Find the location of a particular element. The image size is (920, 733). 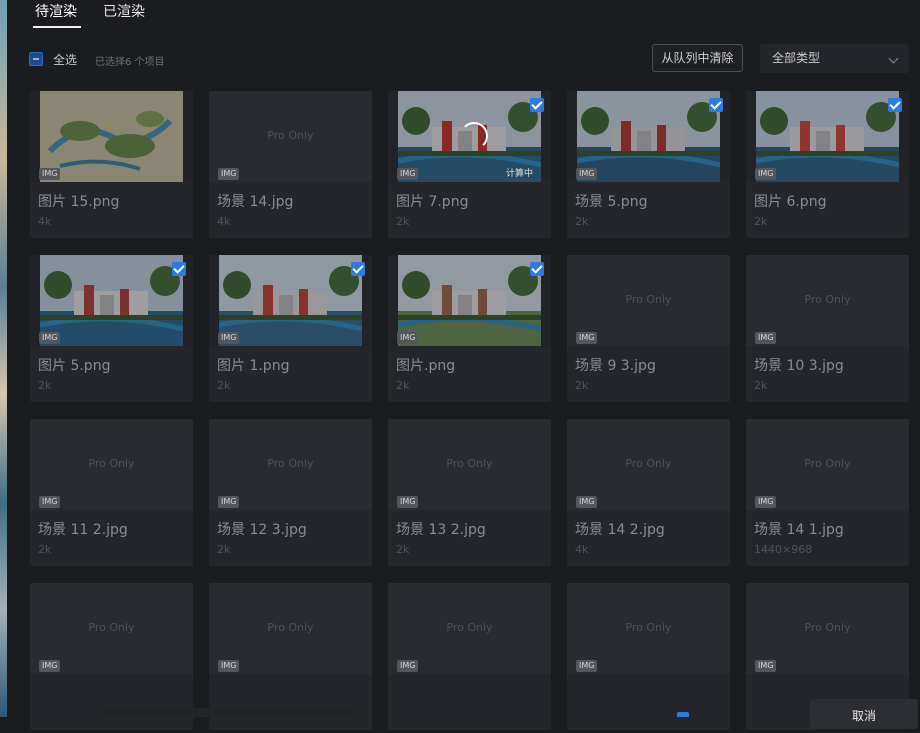

clear-from-queue-button: 从队列中清除 is located at coordinates (697, 58).